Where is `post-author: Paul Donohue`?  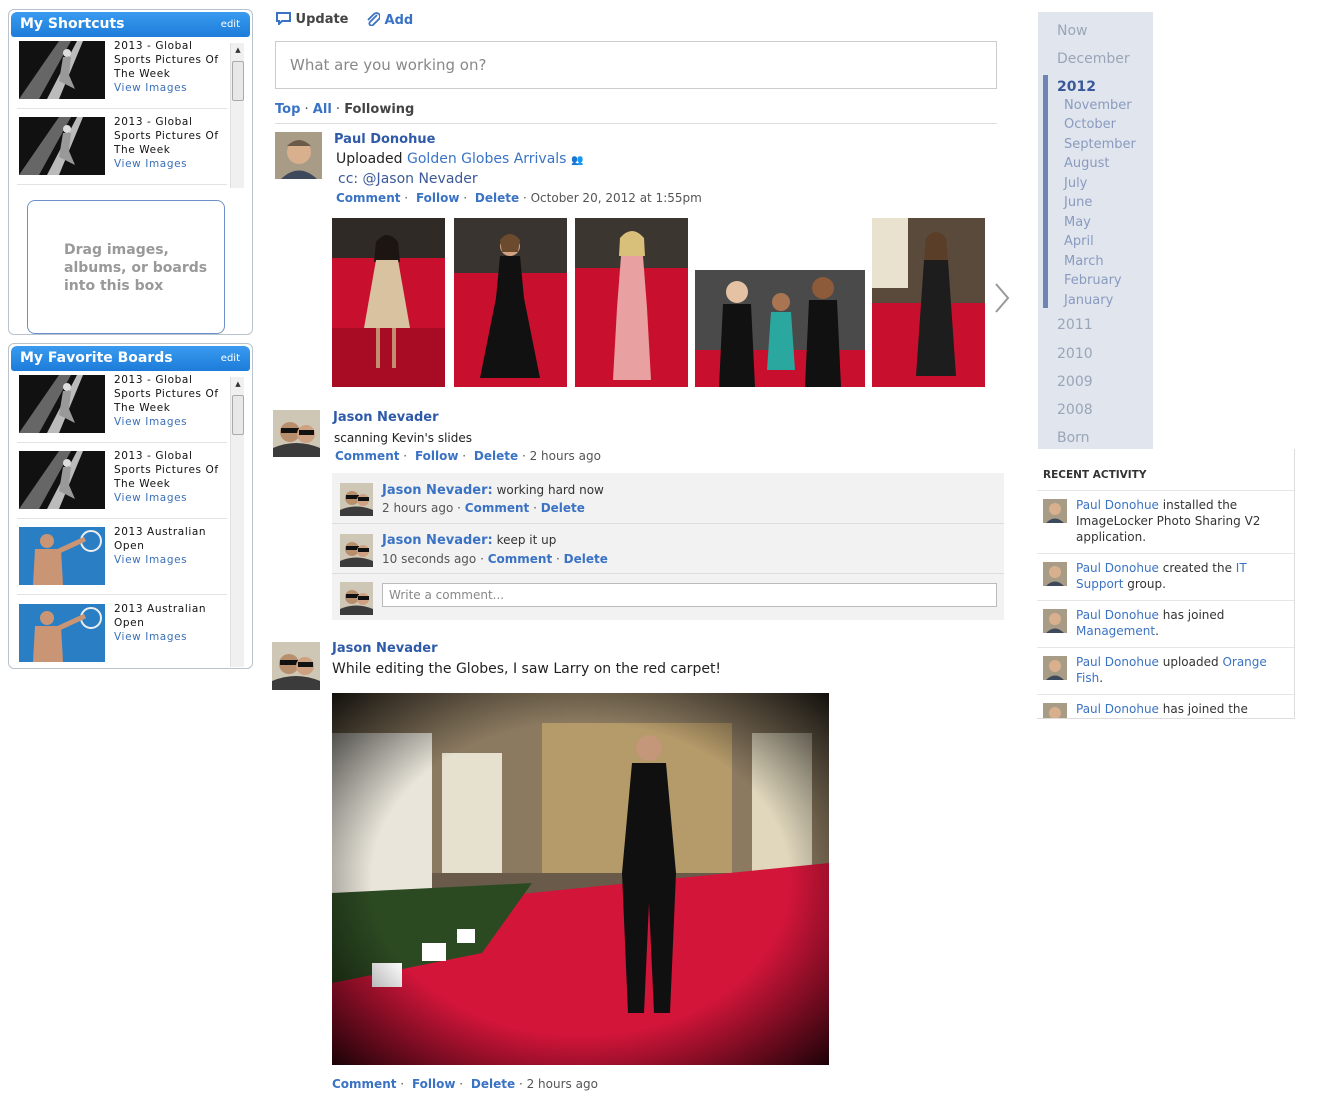
post-author: Paul Donohue is located at coordinates (384, 139).